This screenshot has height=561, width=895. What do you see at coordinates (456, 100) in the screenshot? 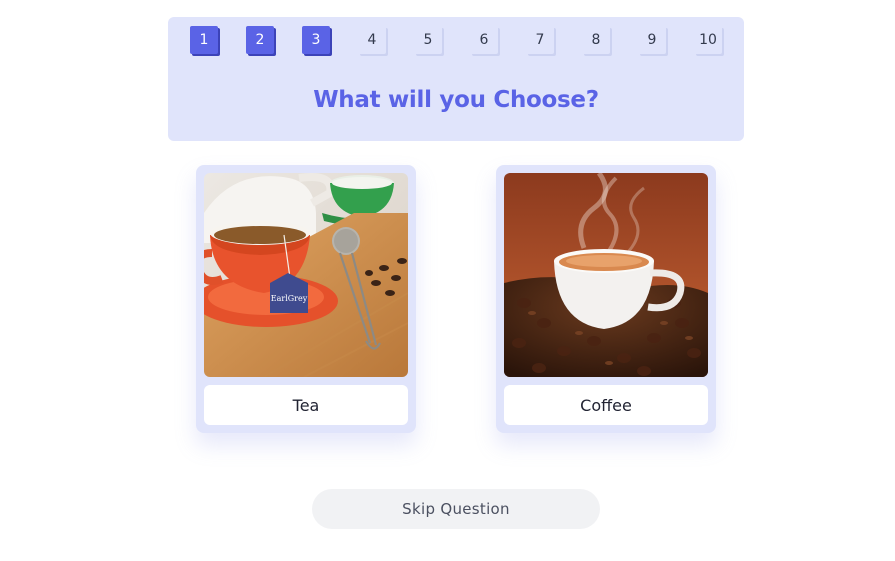
I see `question-title: What will you Choose?` at bounding box center [456, 100].